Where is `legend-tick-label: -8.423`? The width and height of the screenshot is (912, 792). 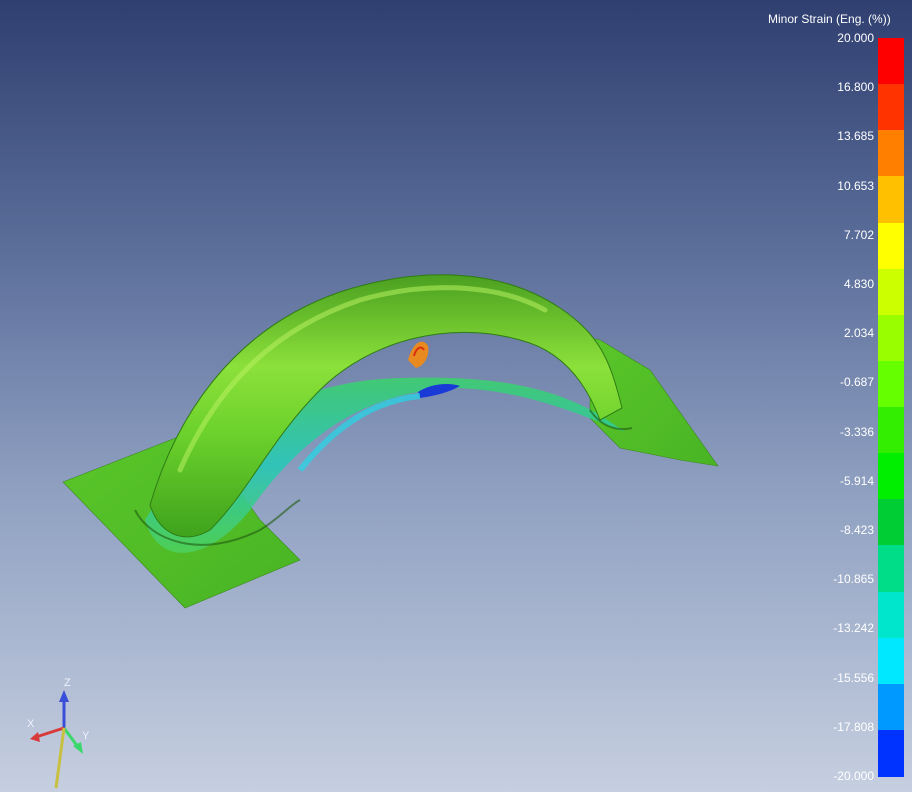 legend-tick-label: -8.423 is located at coordinates (856, 530).